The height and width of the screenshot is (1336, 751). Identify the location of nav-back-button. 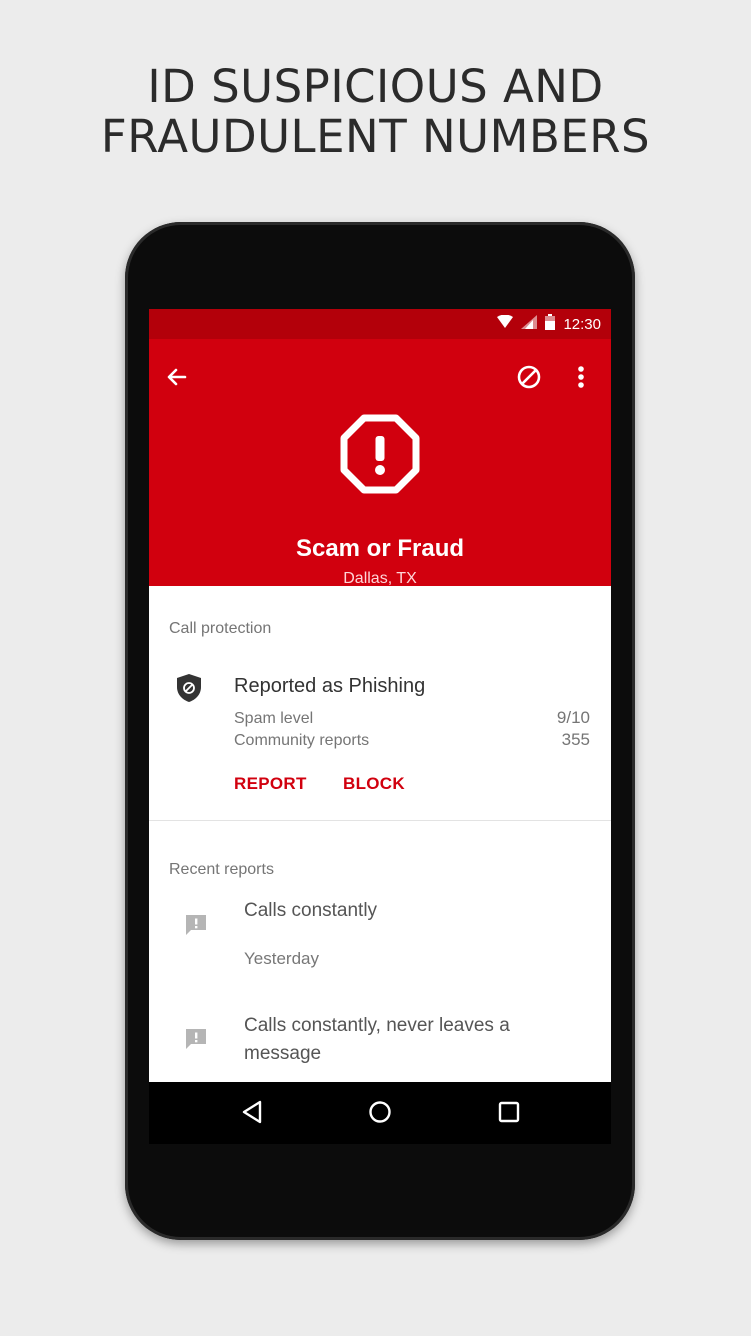
(252, 1114).